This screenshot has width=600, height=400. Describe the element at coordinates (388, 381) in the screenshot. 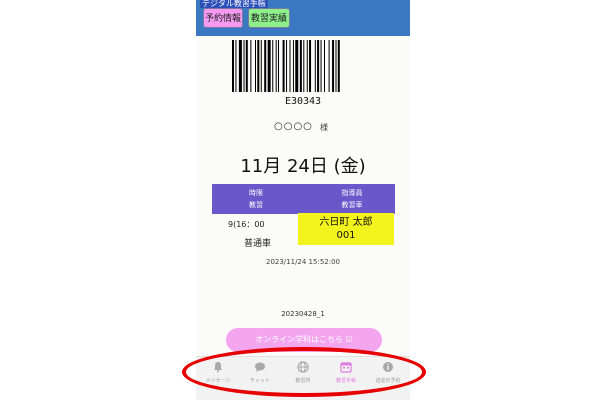

I see `nav-label-pickup: 送迎の予約` at that location.